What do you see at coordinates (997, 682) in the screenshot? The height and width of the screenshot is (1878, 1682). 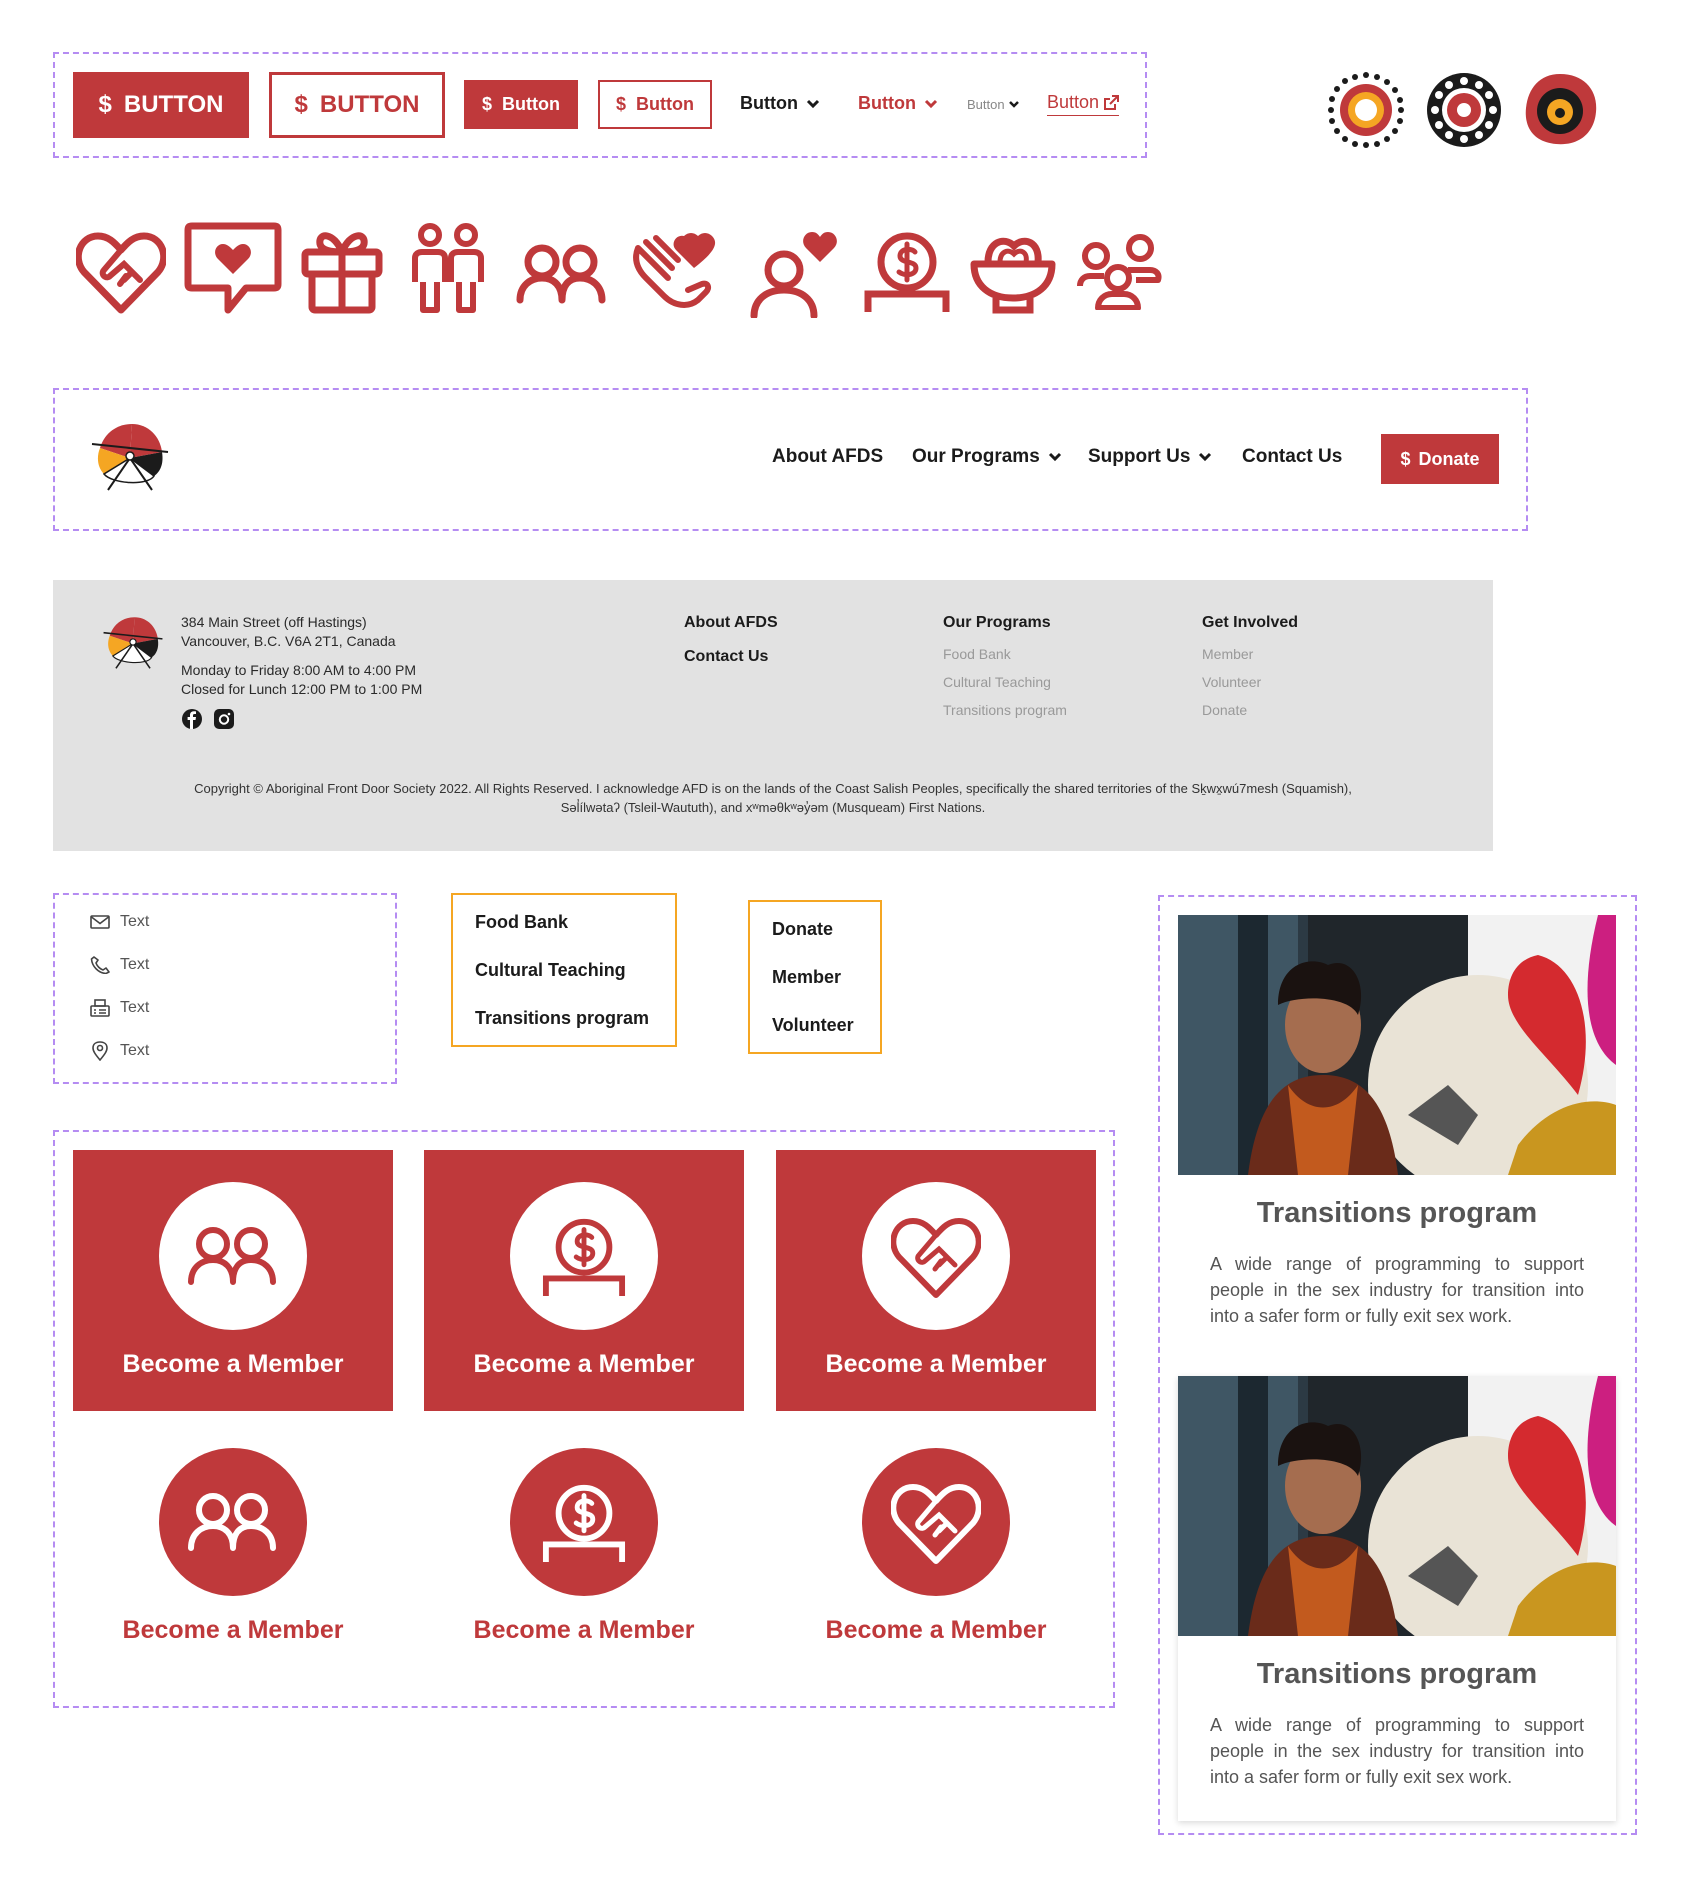 I see `footer-link-cultural-teaching: Cultural Teaching` at bounding box center [997, 682].